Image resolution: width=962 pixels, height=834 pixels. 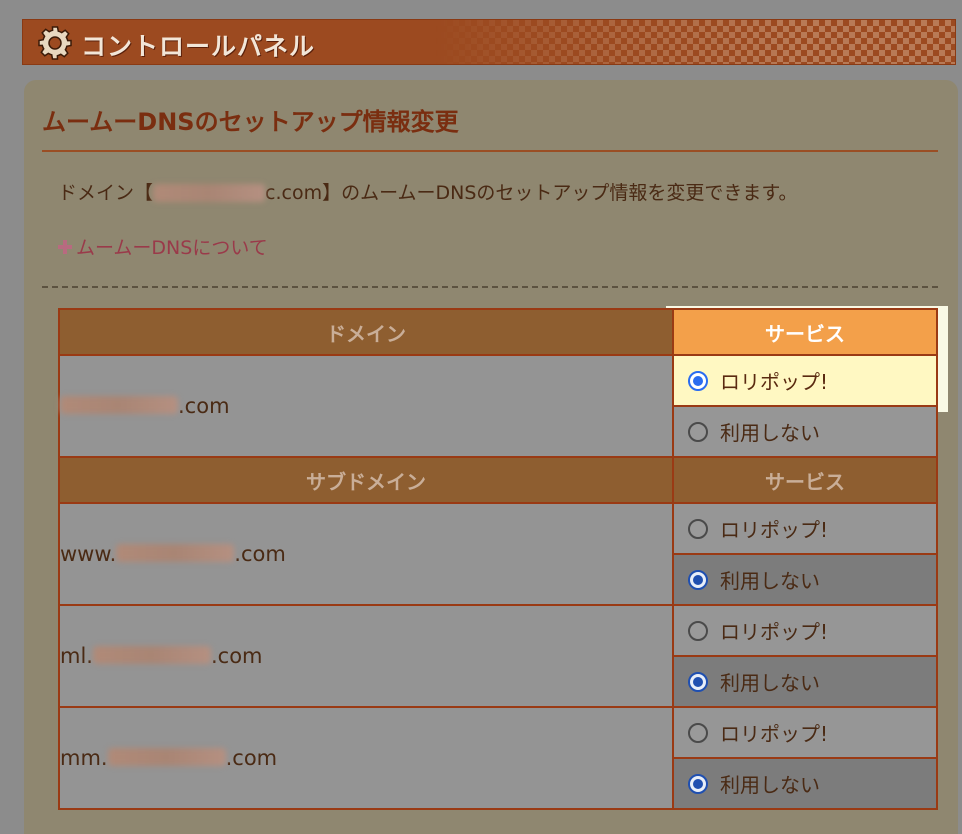 I want to click on banner-pattern, so click(x=695, y=42).